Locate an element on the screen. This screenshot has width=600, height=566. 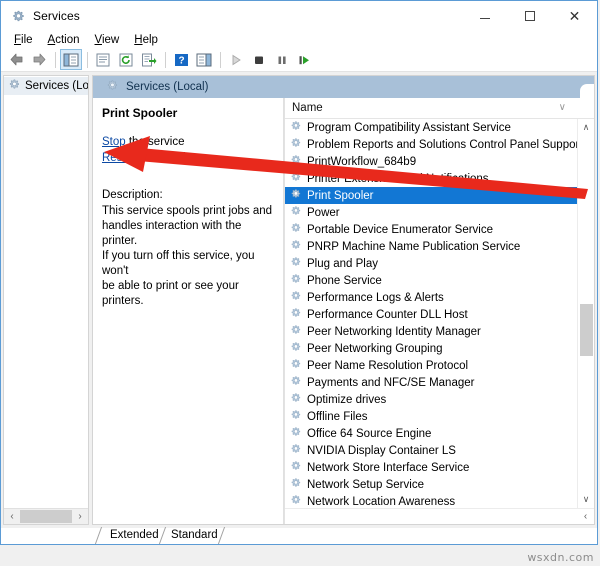
restart-service-link: Restart is located at coordinates (120, 158).